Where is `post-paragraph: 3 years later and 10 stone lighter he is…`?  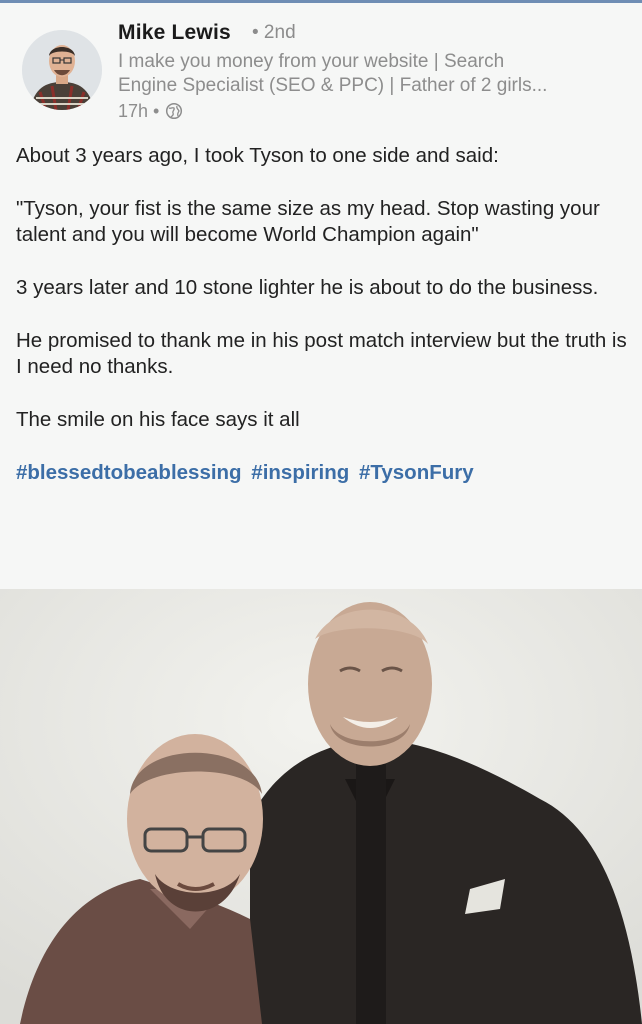
post-paragraph: 3 years later and 10 stone lighter he is… is located at coordinates (307, 287).